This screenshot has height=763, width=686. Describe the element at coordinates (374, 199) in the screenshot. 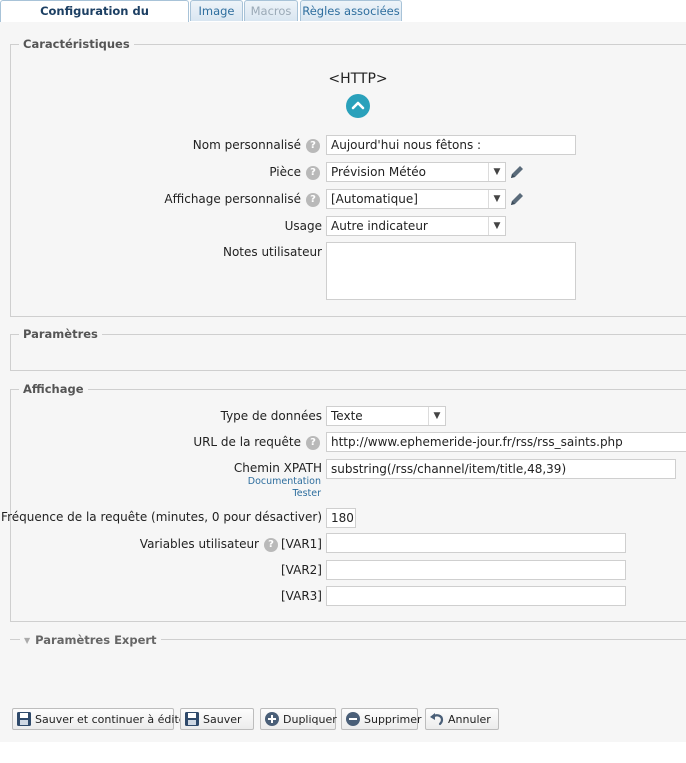

I see `affichage-select-value: [Automatique]` at that location.